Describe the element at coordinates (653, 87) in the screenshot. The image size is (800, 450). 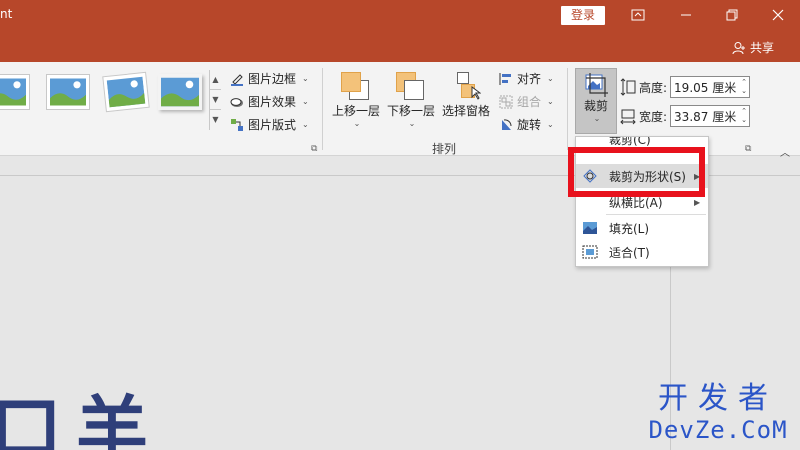
I see `height-label: 高度:` at that location.